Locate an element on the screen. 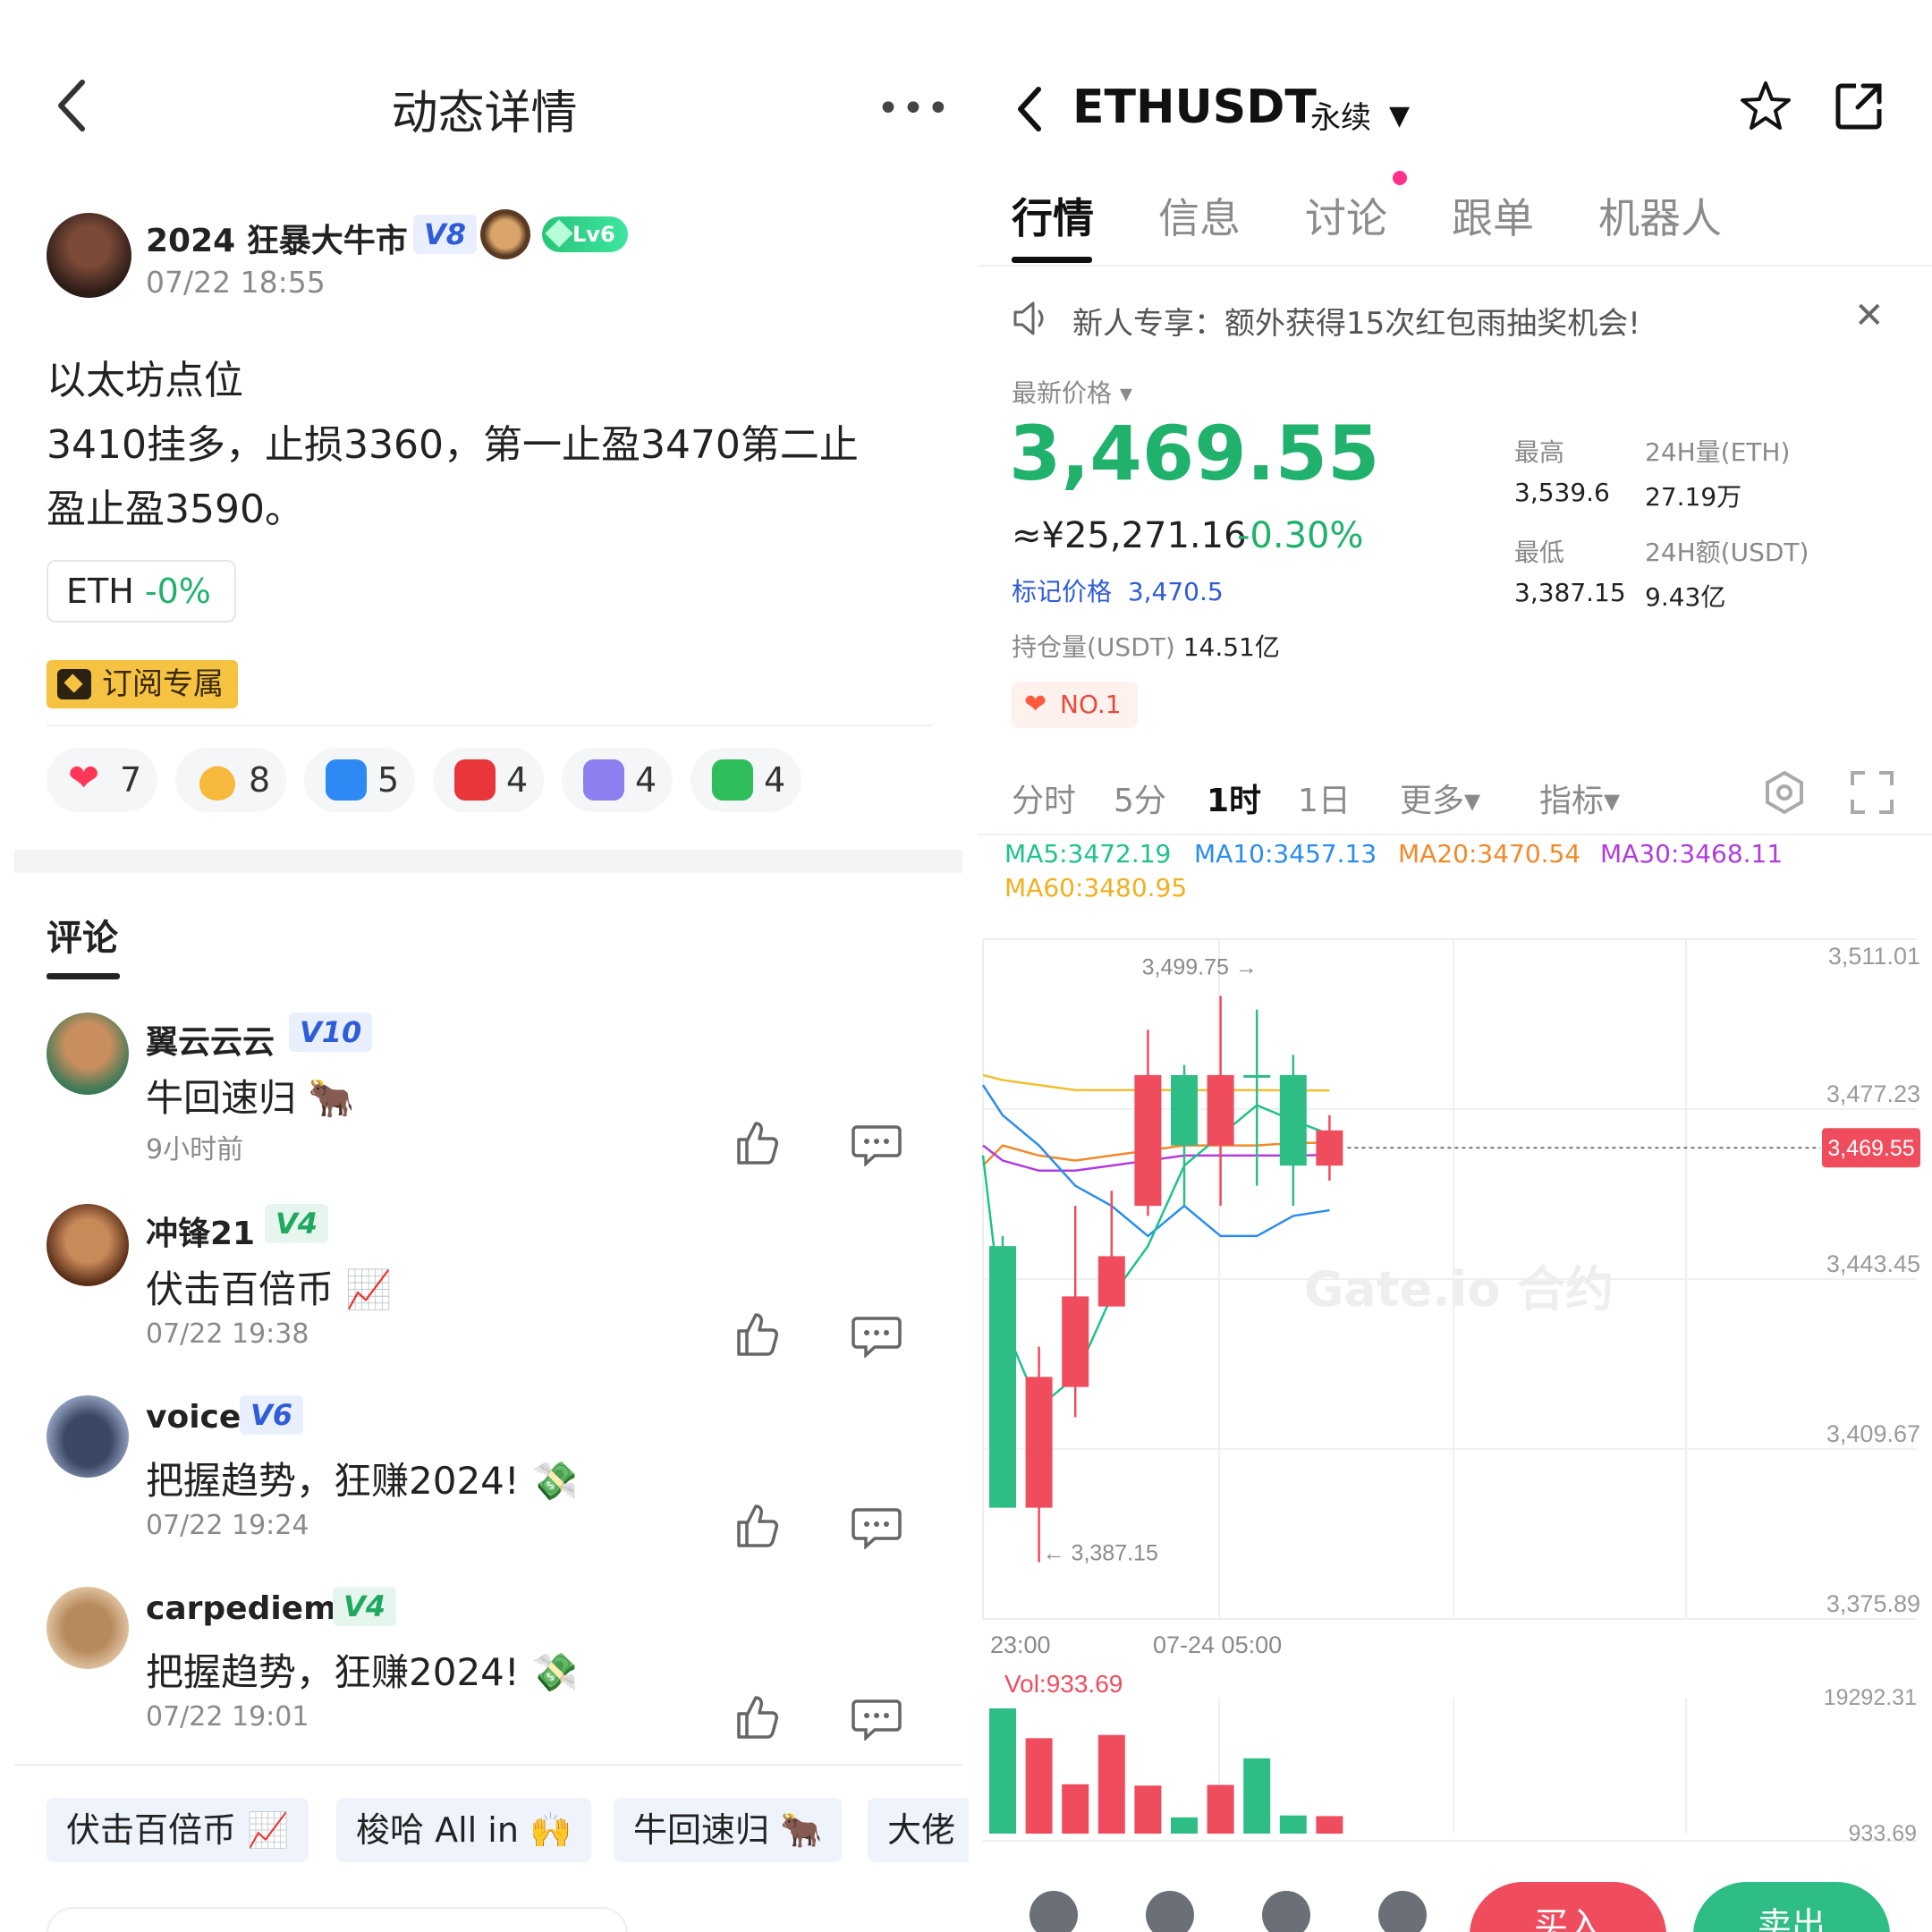  open-interest-label: 持仓量(USDT) is located at coordinates (1093, 647).